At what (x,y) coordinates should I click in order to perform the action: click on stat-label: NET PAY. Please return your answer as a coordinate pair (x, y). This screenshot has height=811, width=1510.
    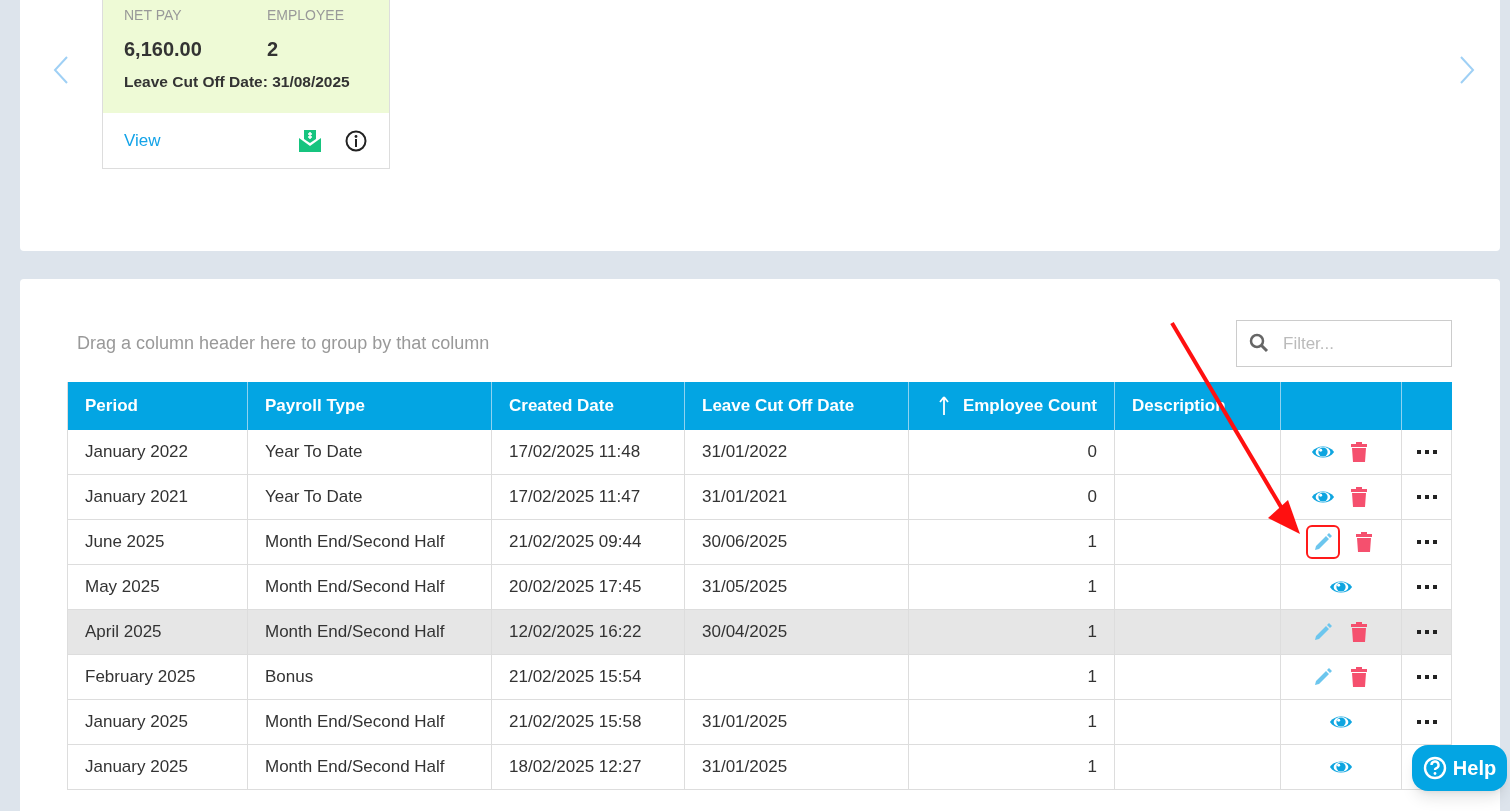
    Looking at the image, I should click on (153, 15).